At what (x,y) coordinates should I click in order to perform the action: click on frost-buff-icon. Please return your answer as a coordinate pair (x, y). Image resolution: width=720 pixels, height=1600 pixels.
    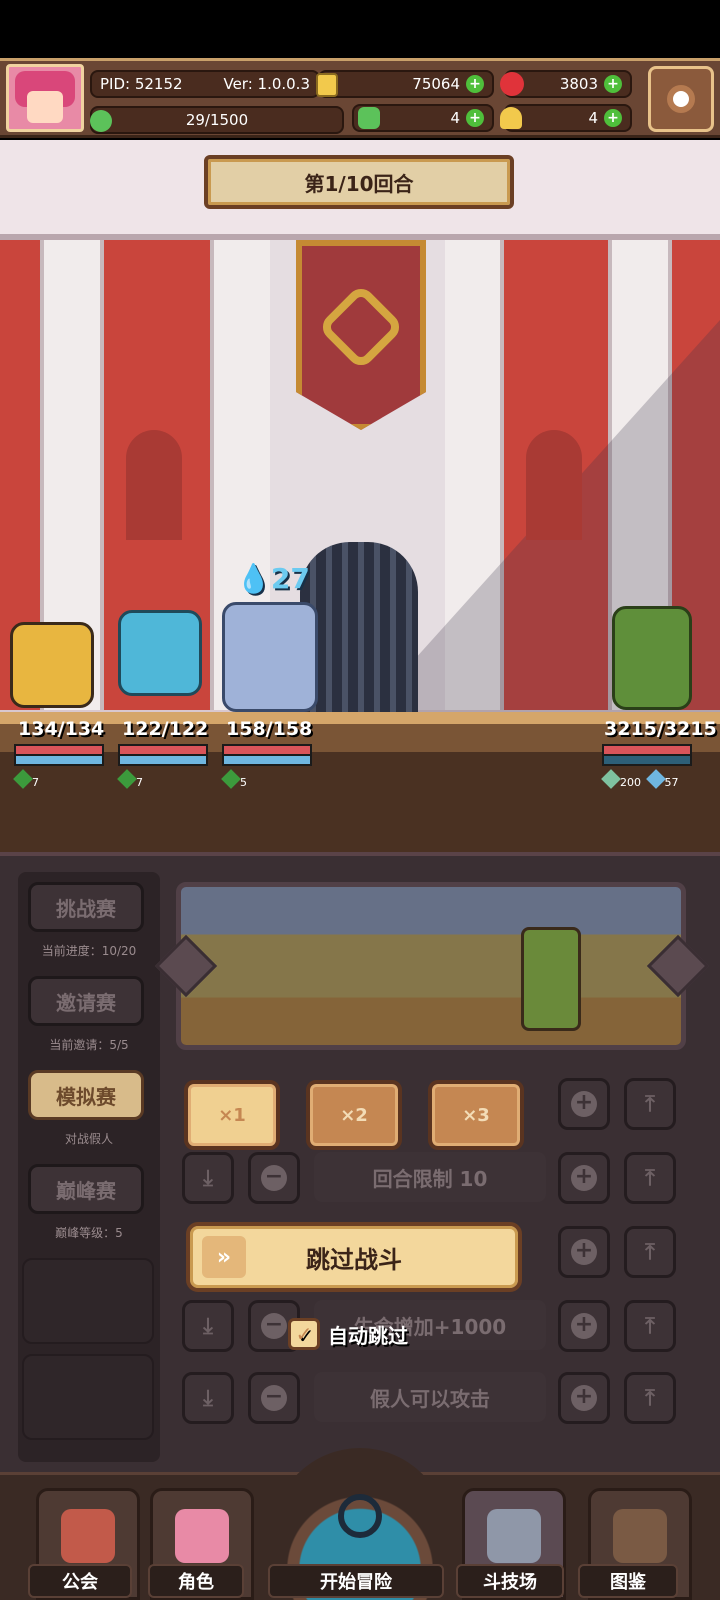
    Looking at the image, I should click on (655, 779).